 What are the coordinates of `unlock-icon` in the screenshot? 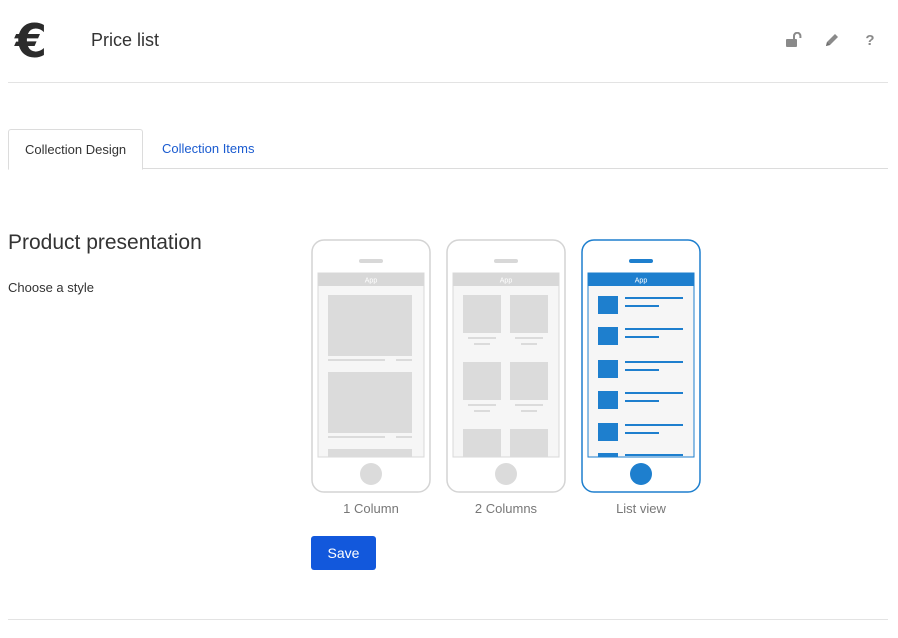 It's located at (794, 39).